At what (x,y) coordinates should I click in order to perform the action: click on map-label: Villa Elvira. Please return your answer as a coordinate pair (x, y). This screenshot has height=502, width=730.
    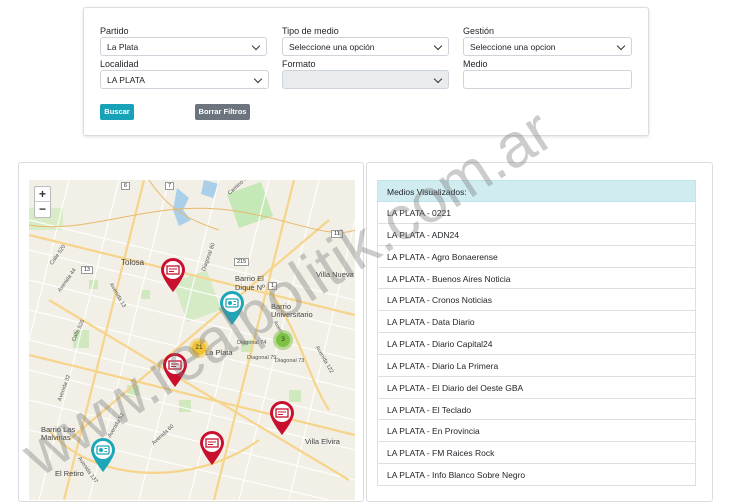
    Looking at the image, I should click on (322, 441).